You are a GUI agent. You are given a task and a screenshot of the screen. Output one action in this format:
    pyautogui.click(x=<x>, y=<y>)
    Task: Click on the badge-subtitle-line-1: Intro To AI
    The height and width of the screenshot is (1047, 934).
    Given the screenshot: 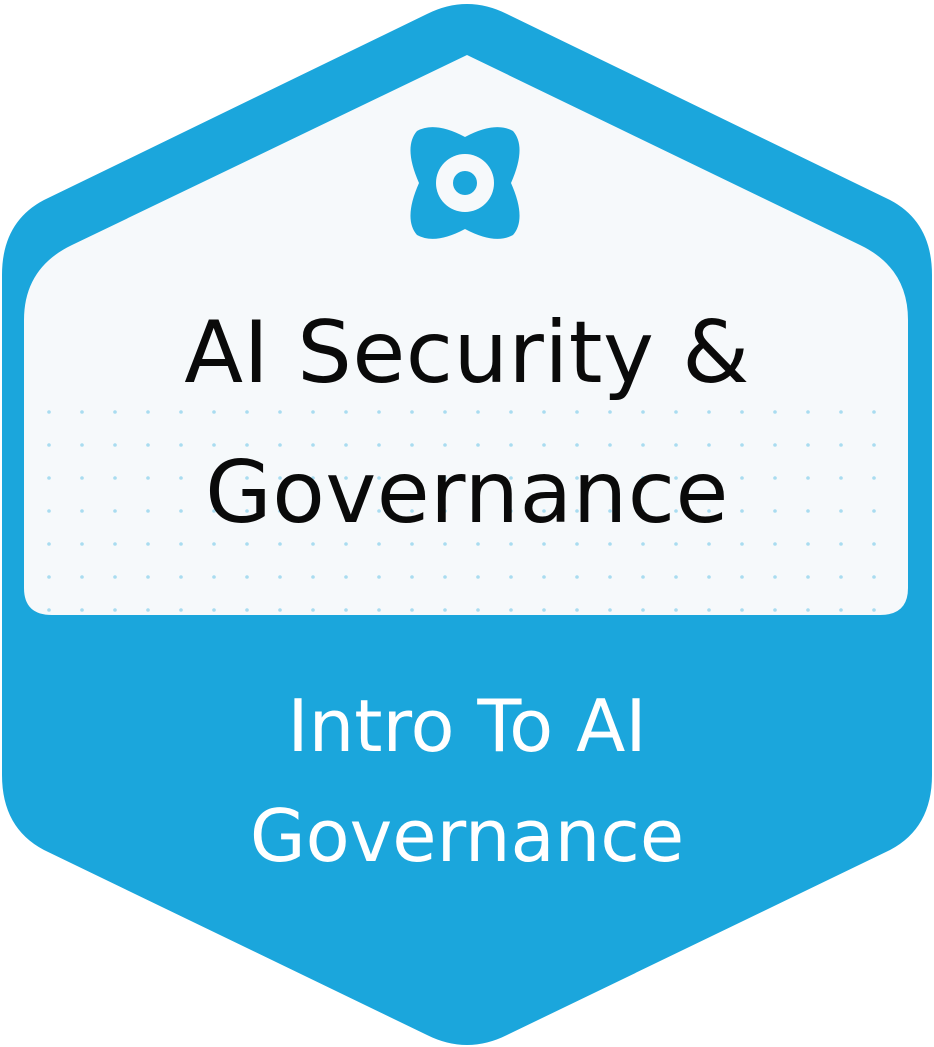 What is the action you would take?
    pyautogui.click(x=467, y=726)
    